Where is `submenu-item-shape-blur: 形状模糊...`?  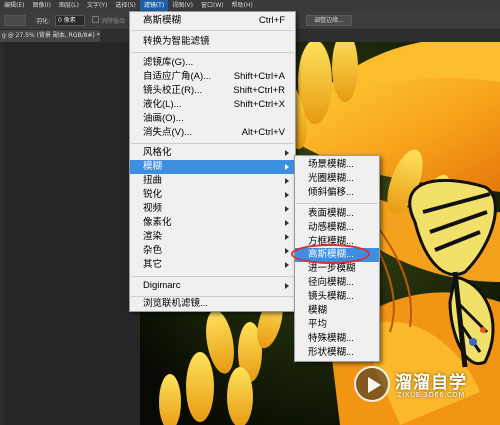
submenu-item-shape-blur: 形状模糊... is located at coordinates (337, 353).